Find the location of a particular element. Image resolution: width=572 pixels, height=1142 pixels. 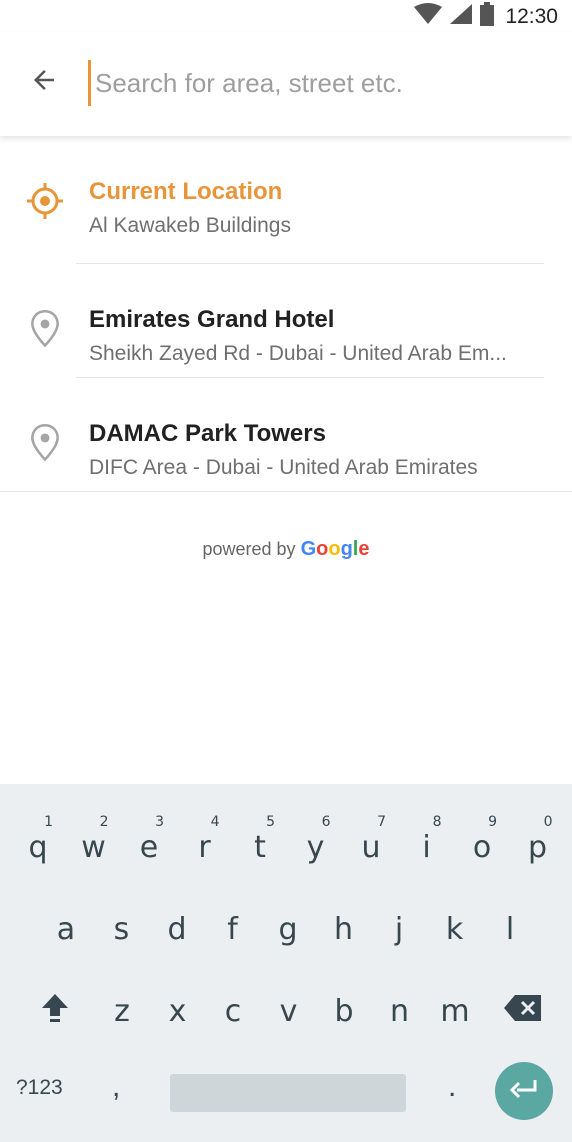

back-button is located at coordinates (44, 82).